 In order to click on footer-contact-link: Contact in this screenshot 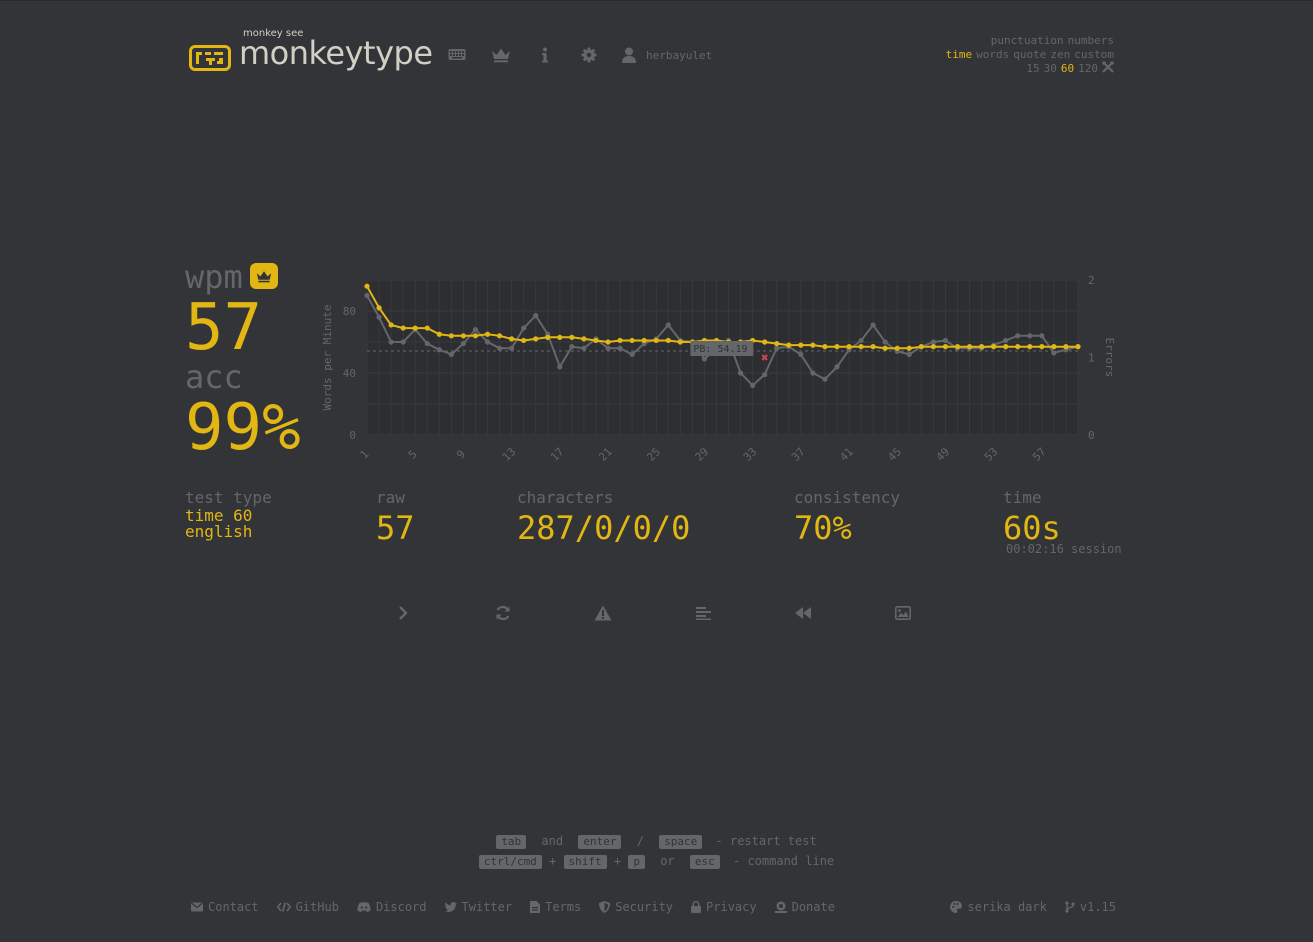, I will do `click(225, 907)`.